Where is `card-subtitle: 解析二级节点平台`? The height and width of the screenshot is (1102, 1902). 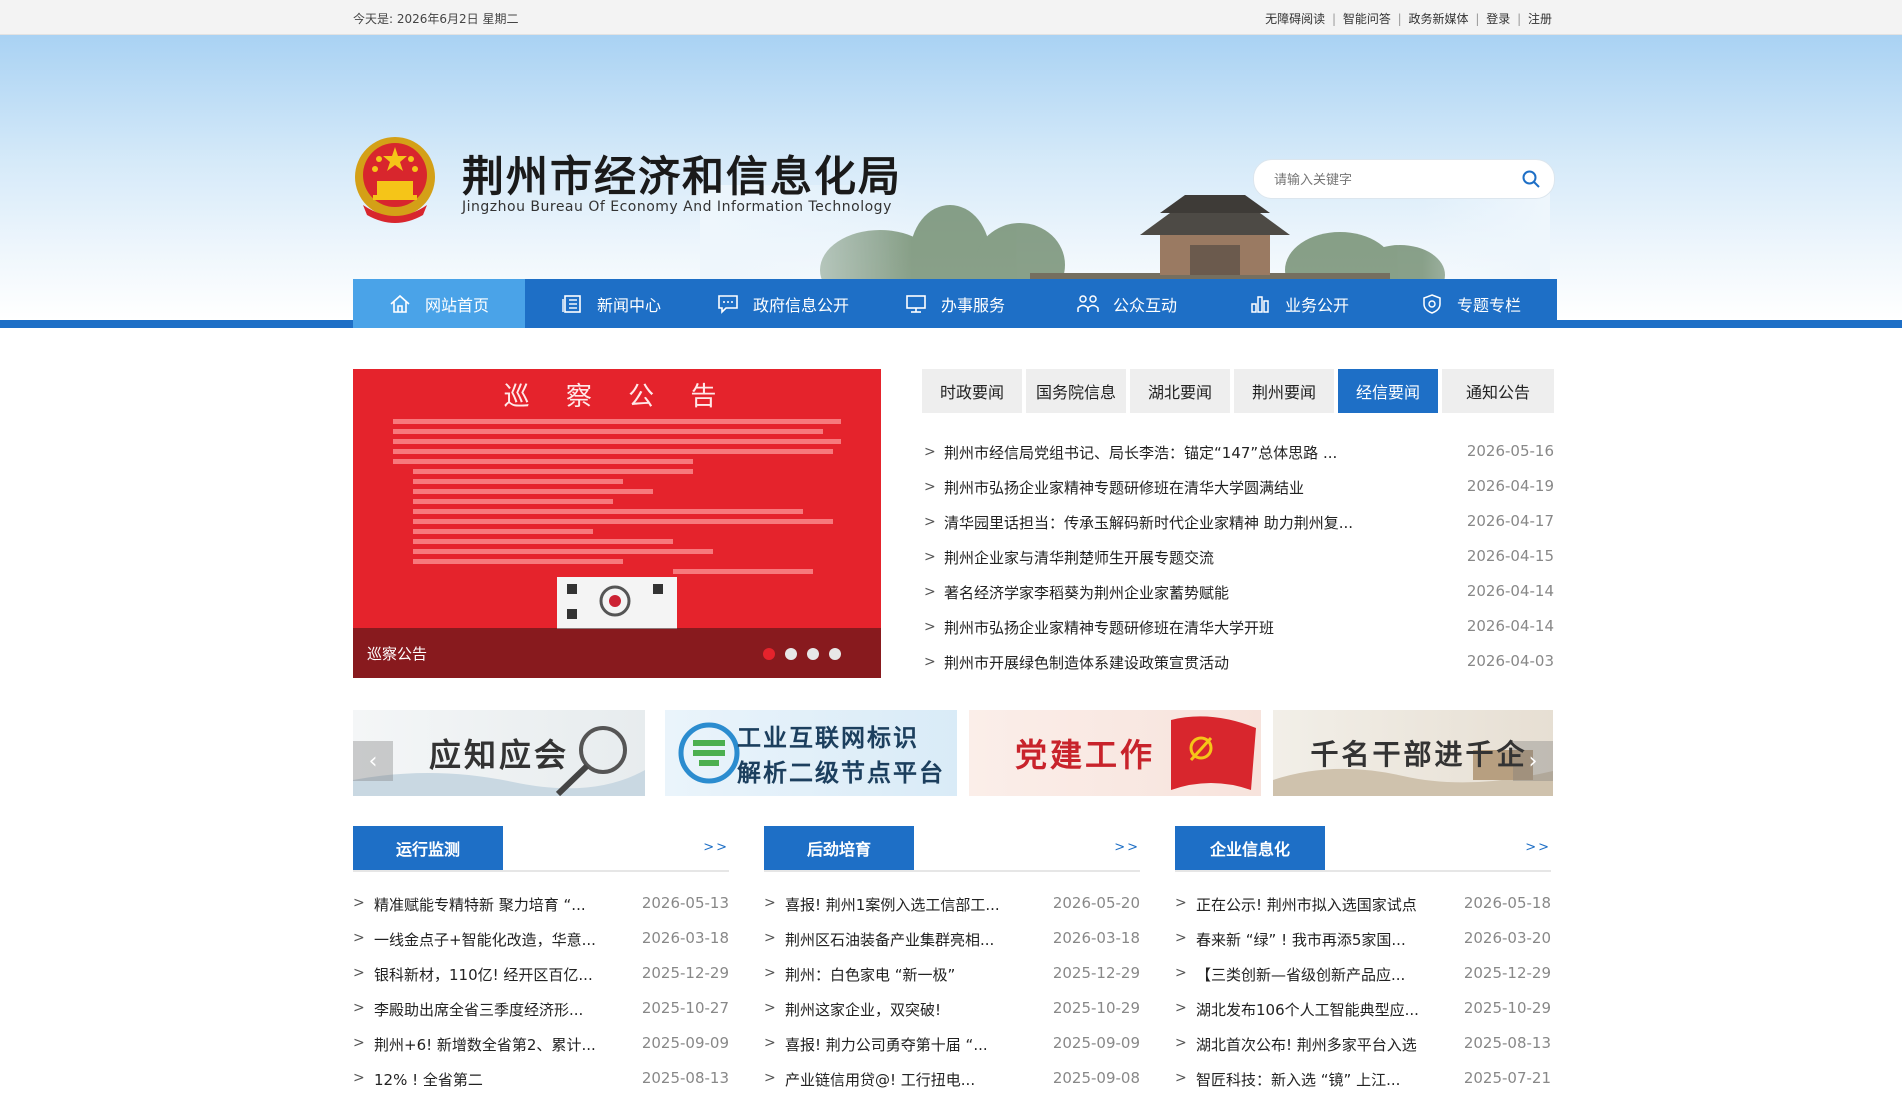 card-subtitle: 解析二级节点平台 is located at coordinates (841, 773).